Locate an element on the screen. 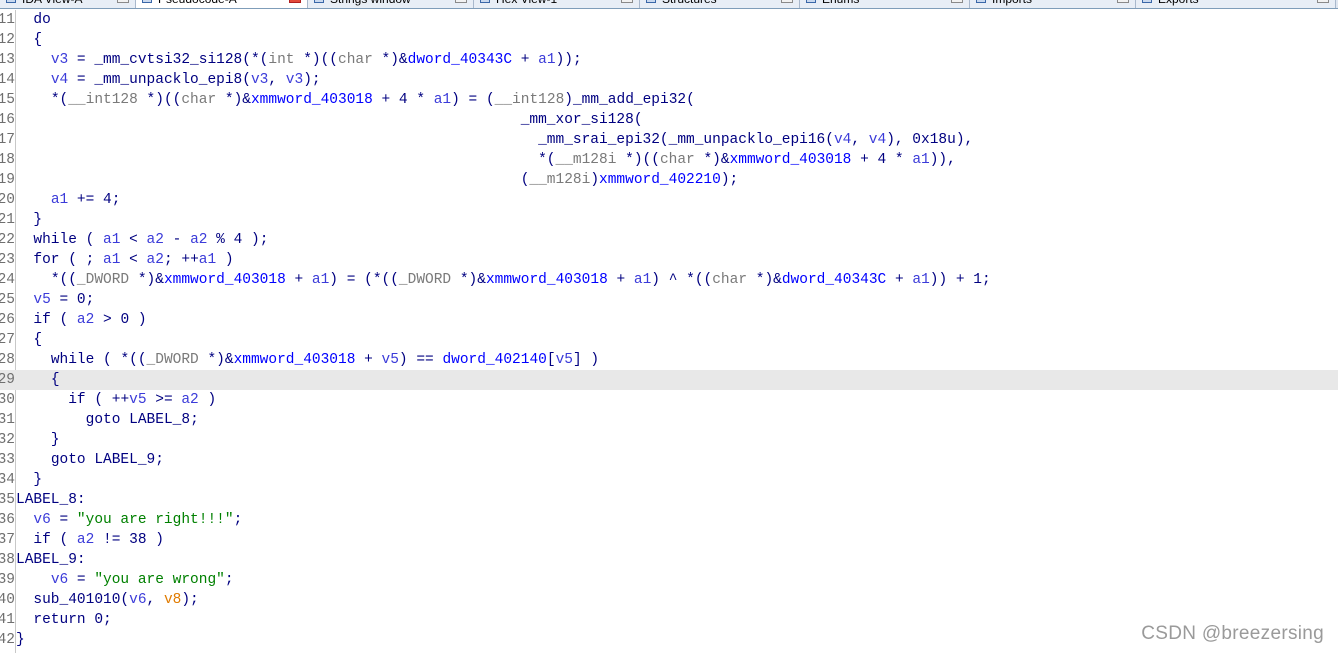  code-line: 27 { is located at coordinates (669, 340).